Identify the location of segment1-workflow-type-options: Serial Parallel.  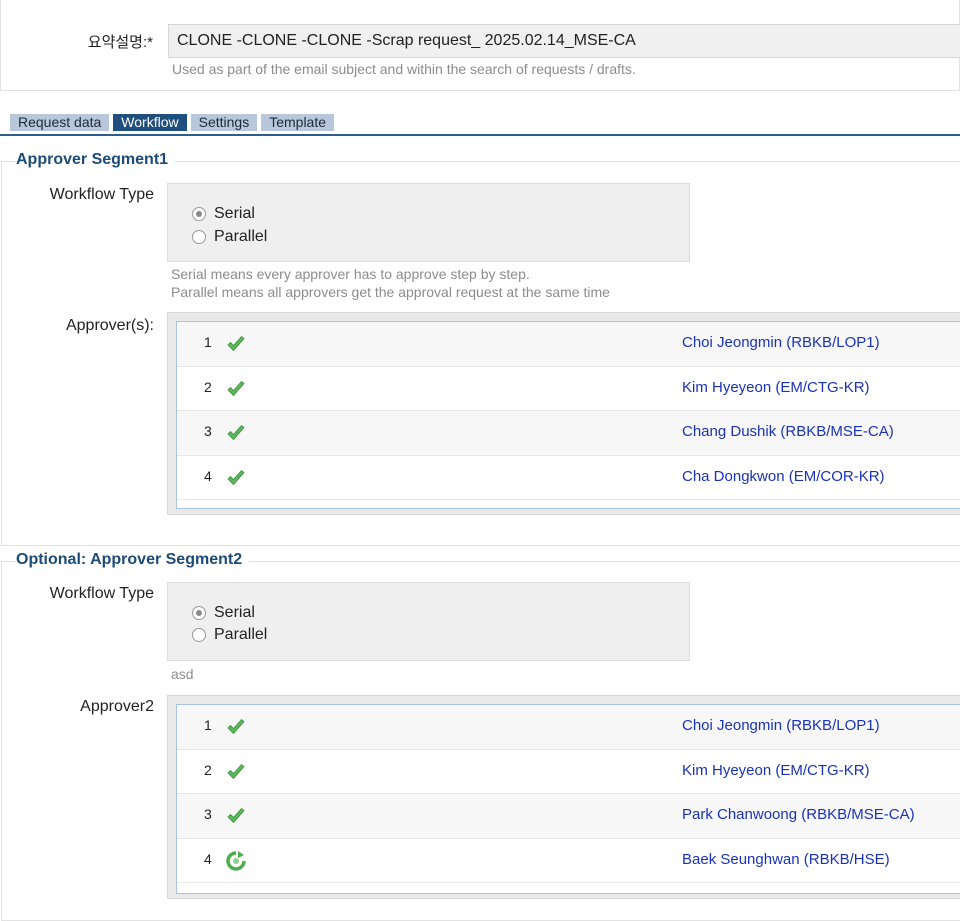
(428, 222).